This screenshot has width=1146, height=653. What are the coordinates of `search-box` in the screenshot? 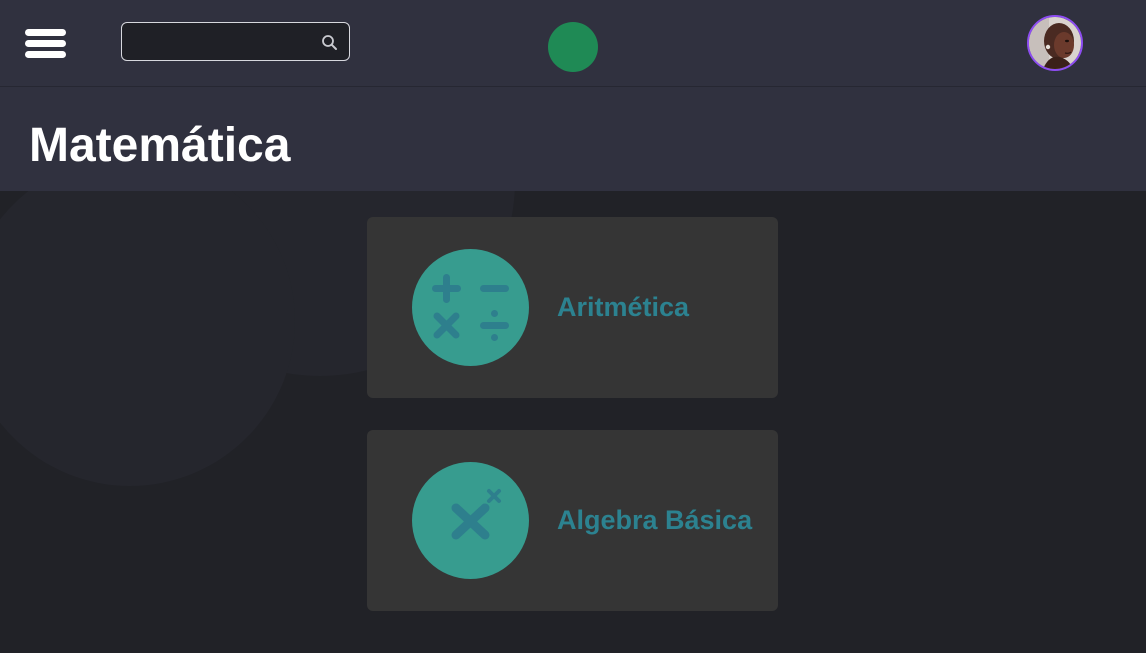 It's located at (235, 41).